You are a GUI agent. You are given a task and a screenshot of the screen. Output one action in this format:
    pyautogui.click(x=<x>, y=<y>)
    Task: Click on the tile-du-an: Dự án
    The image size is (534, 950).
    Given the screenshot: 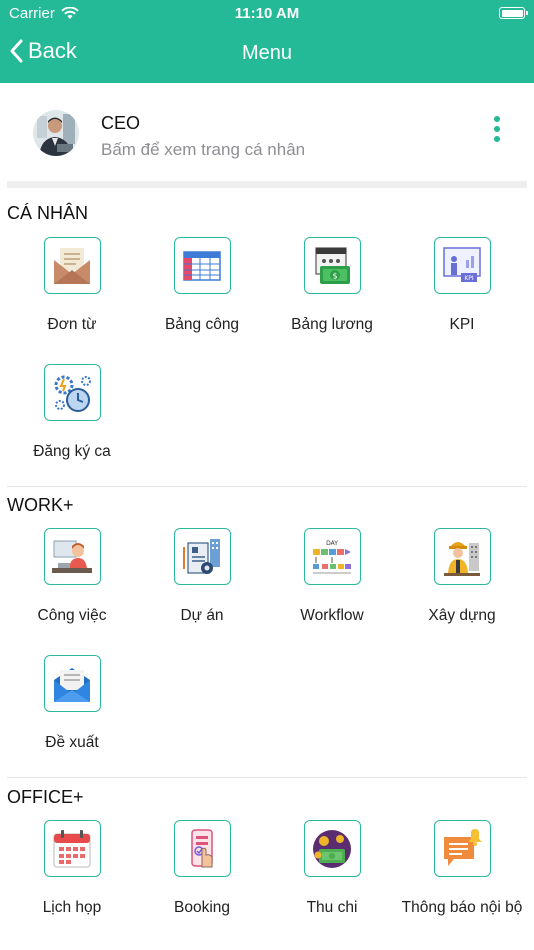 What is the action you would take?
    pyautogui.click(x=202, y=577)
    